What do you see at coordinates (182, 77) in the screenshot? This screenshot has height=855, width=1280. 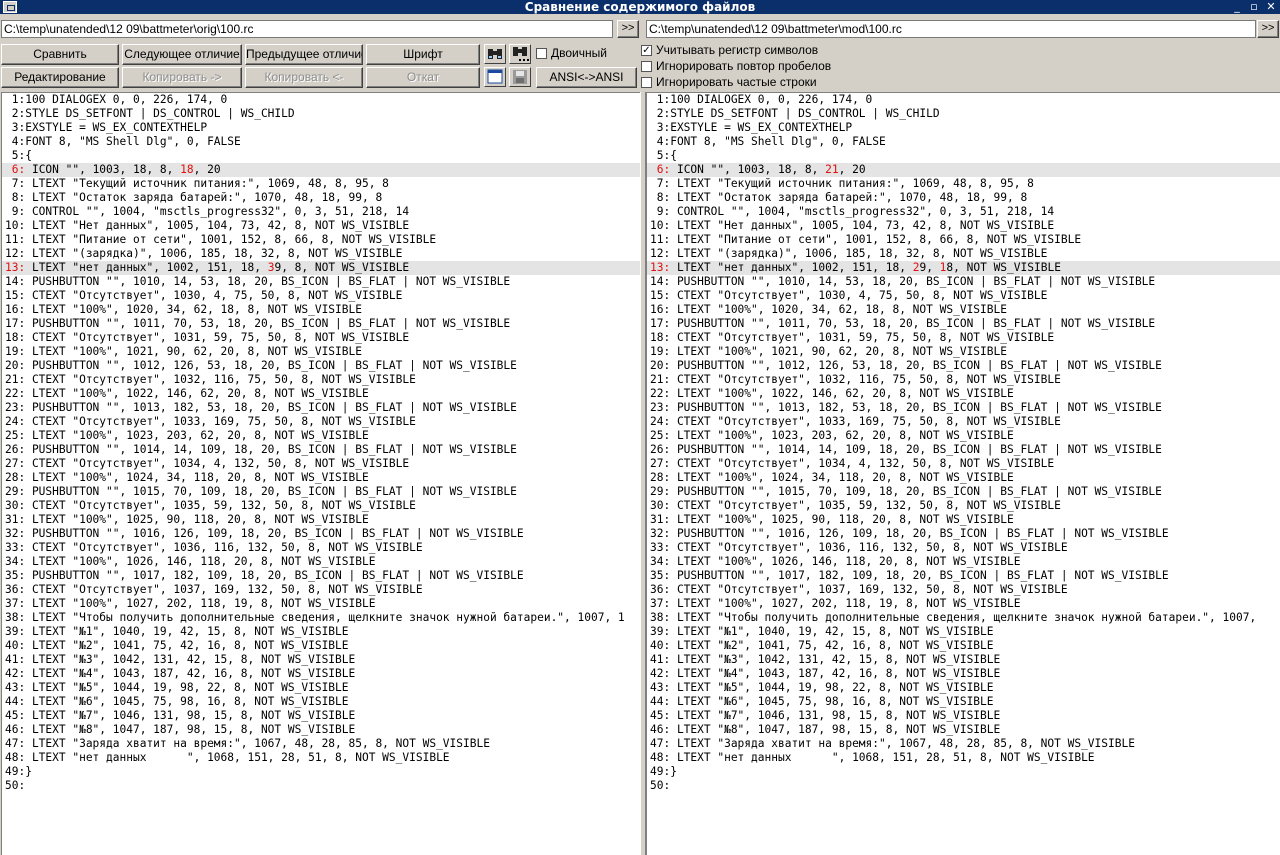 I see `copy-right-button: Копировать ->` at bounding box center [182, 77].